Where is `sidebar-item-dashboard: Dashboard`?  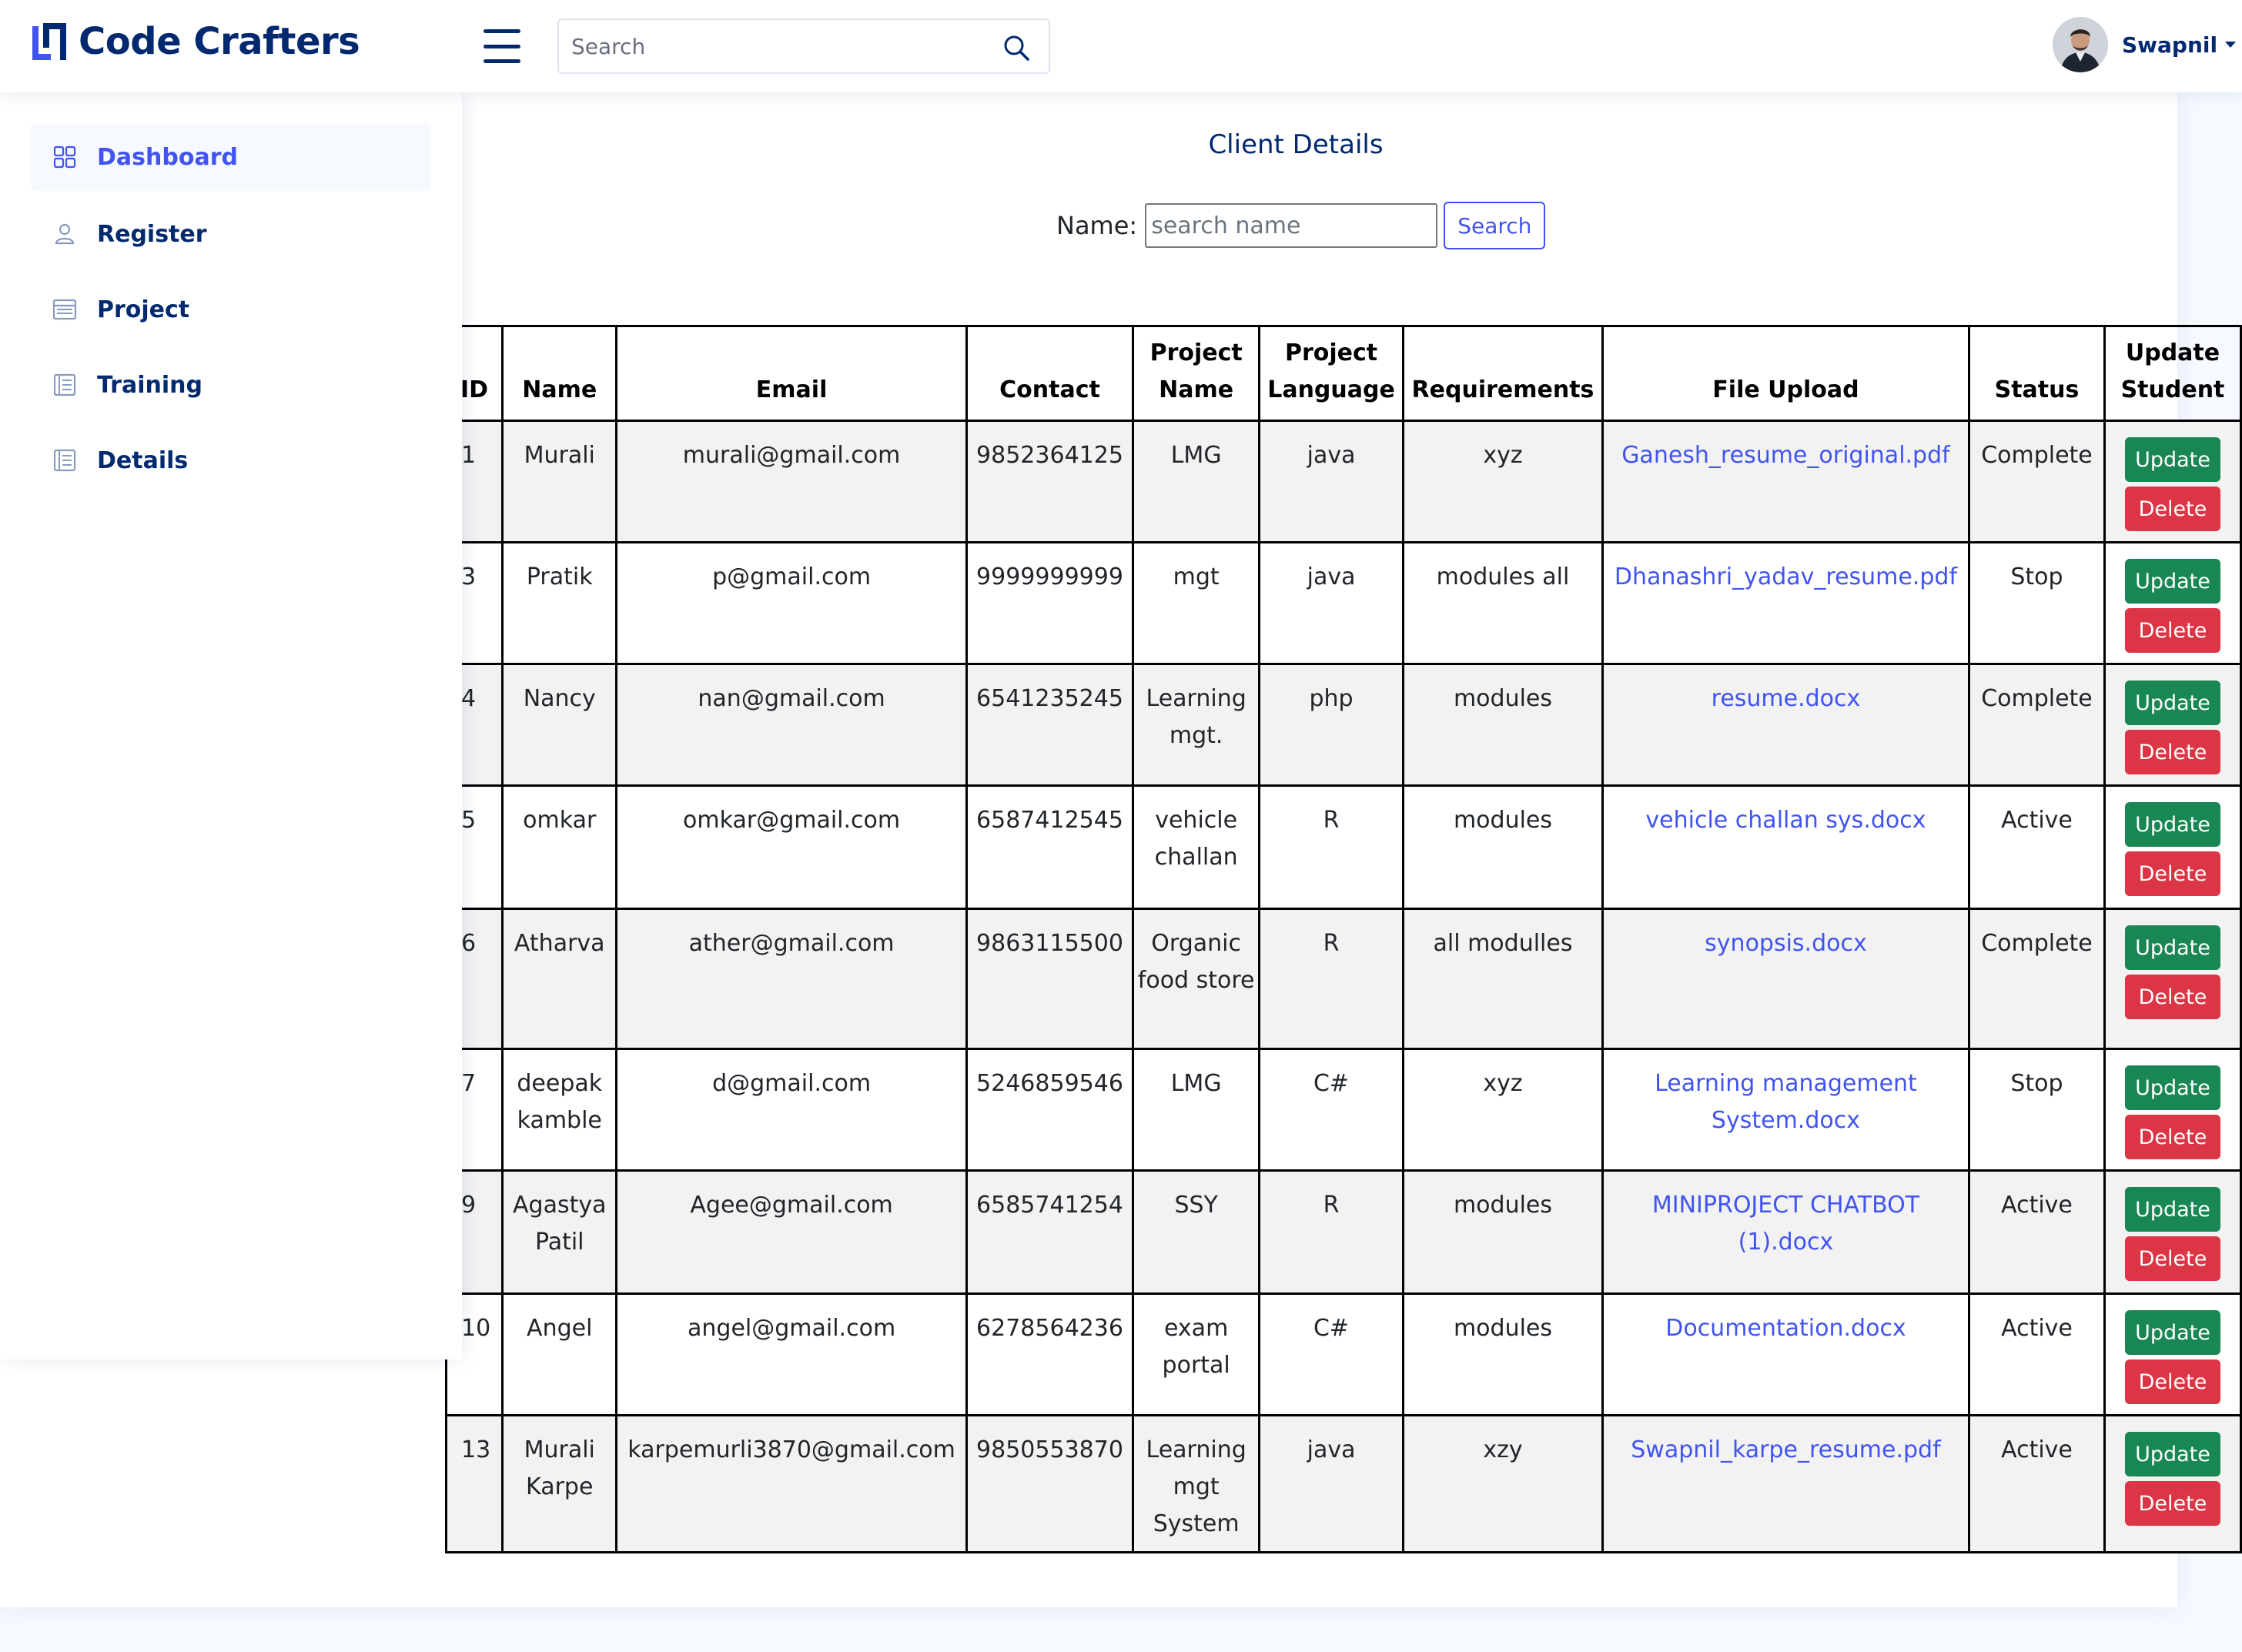 sidebar-item-dashboard: Dashboard is located at coordinates (231, 157).